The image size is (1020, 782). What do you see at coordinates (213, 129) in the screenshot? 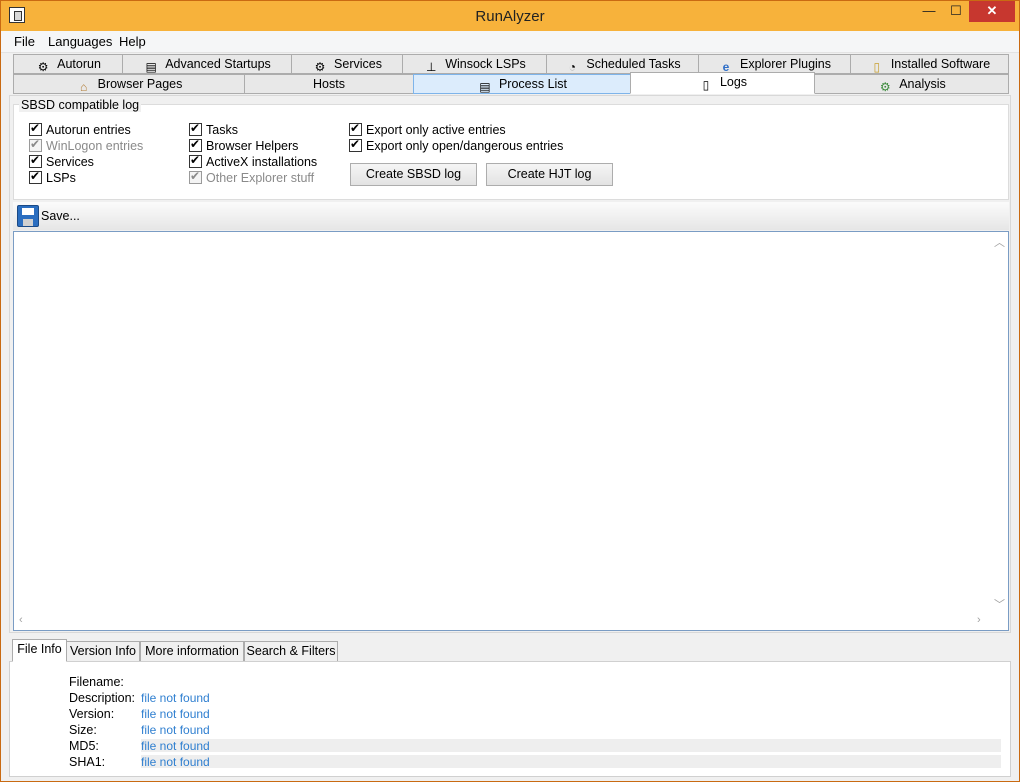
I see `checkbox-tasks: Tasks` at bounding box center [213, 129].